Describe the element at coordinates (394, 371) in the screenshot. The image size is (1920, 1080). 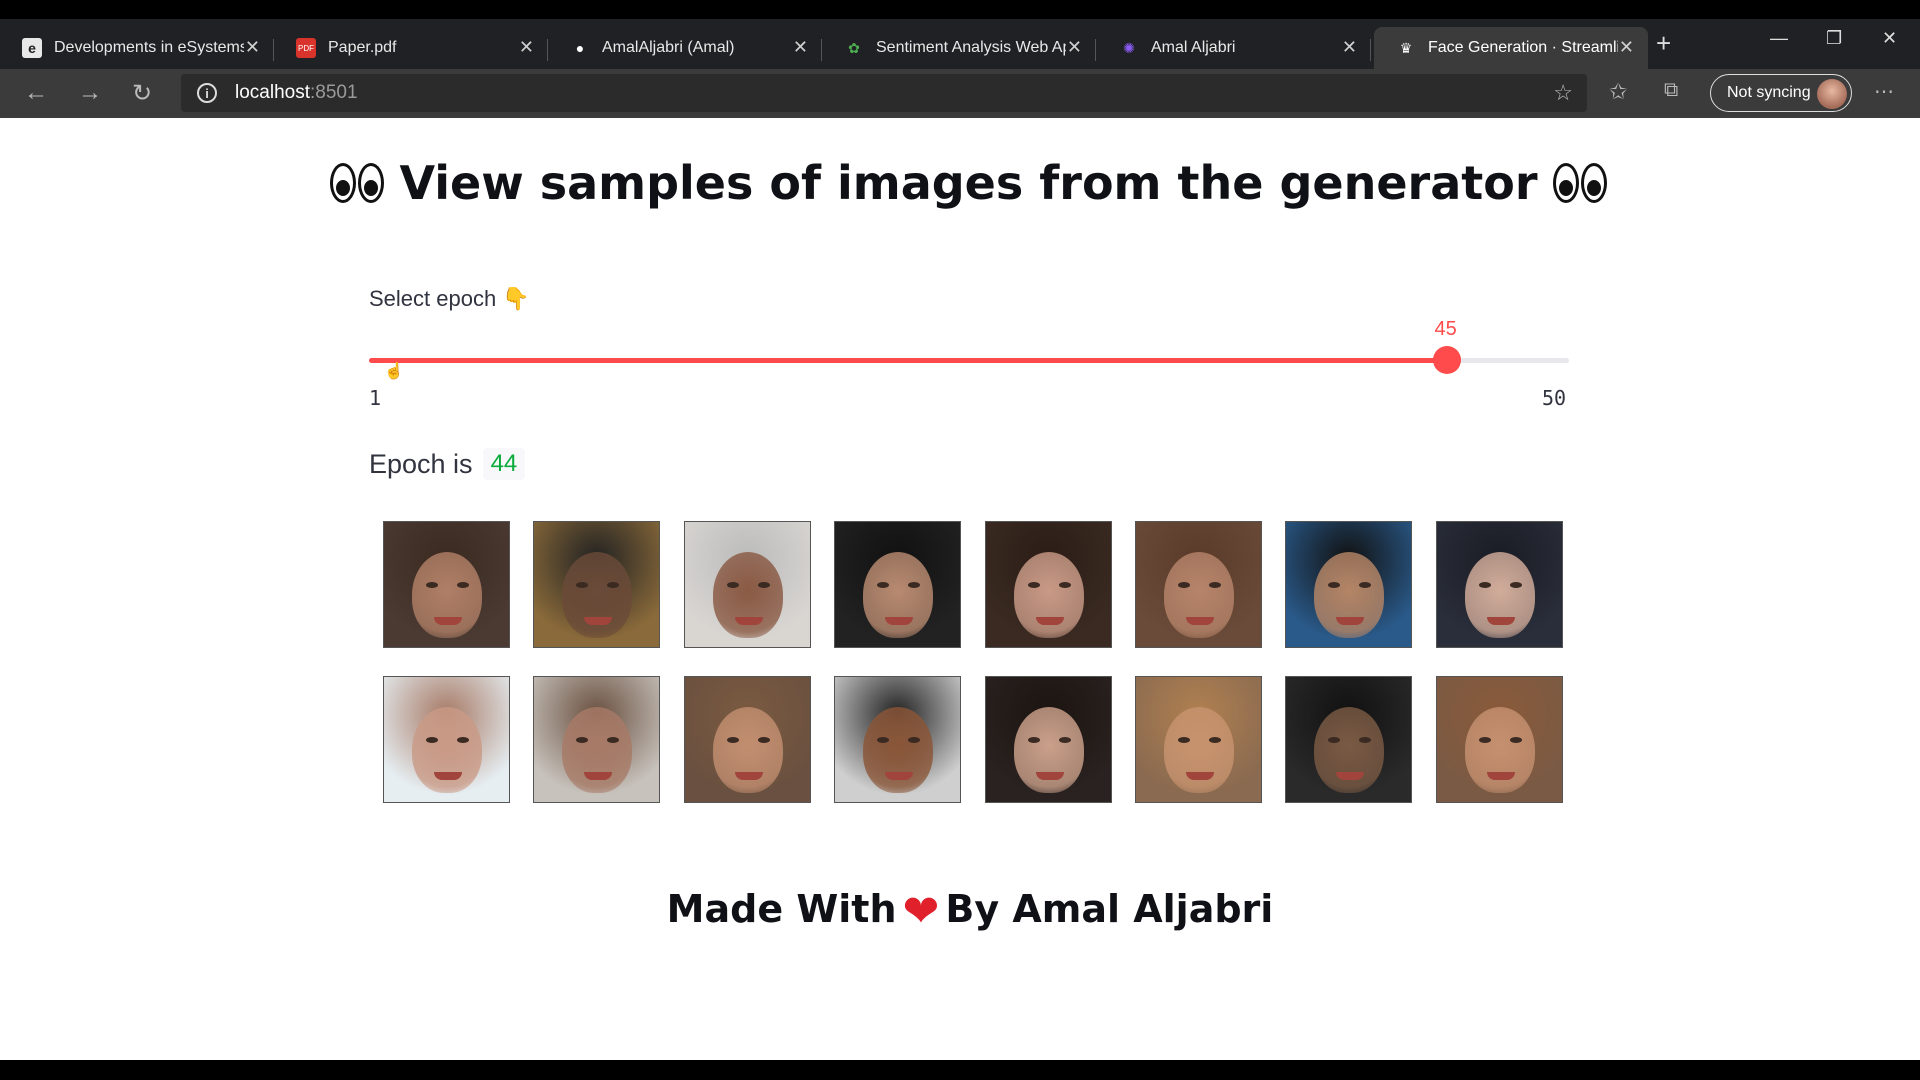
I see `hand-cursor-icon: ☝` at that location.